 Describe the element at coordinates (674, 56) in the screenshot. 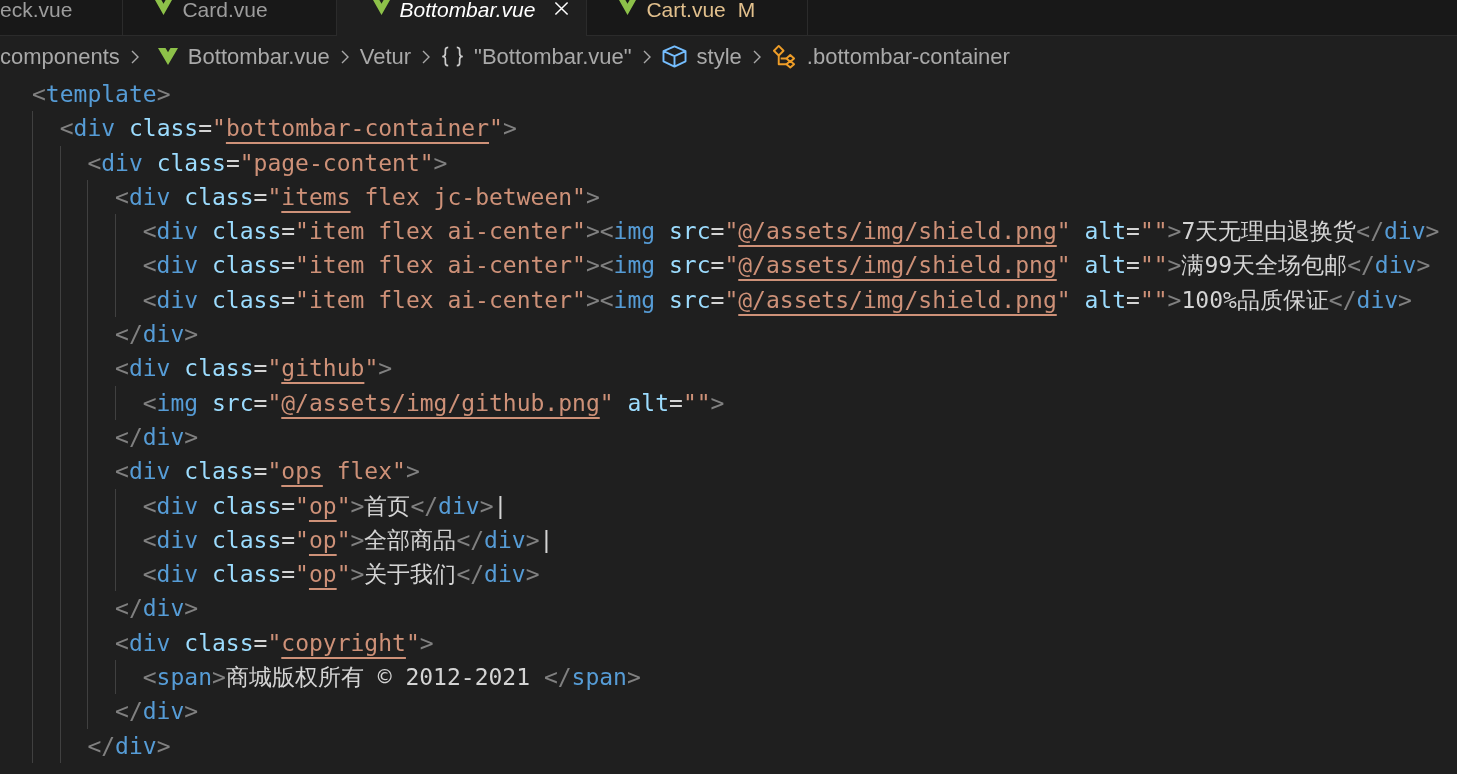

I see `cube-icon` at that location.